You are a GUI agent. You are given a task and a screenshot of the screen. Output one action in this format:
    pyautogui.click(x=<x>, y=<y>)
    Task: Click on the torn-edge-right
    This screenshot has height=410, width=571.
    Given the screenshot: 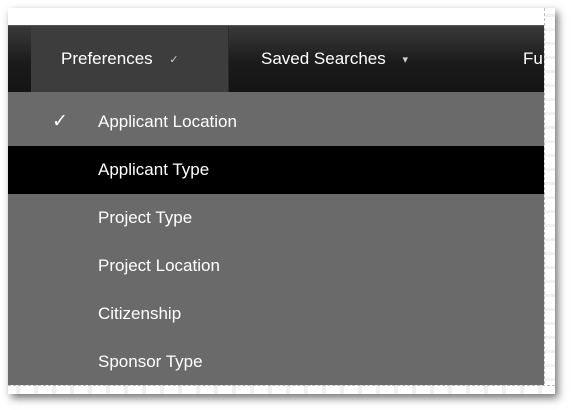 What is the action you would take?
    pyautogui.click(x=549, y=201)
    